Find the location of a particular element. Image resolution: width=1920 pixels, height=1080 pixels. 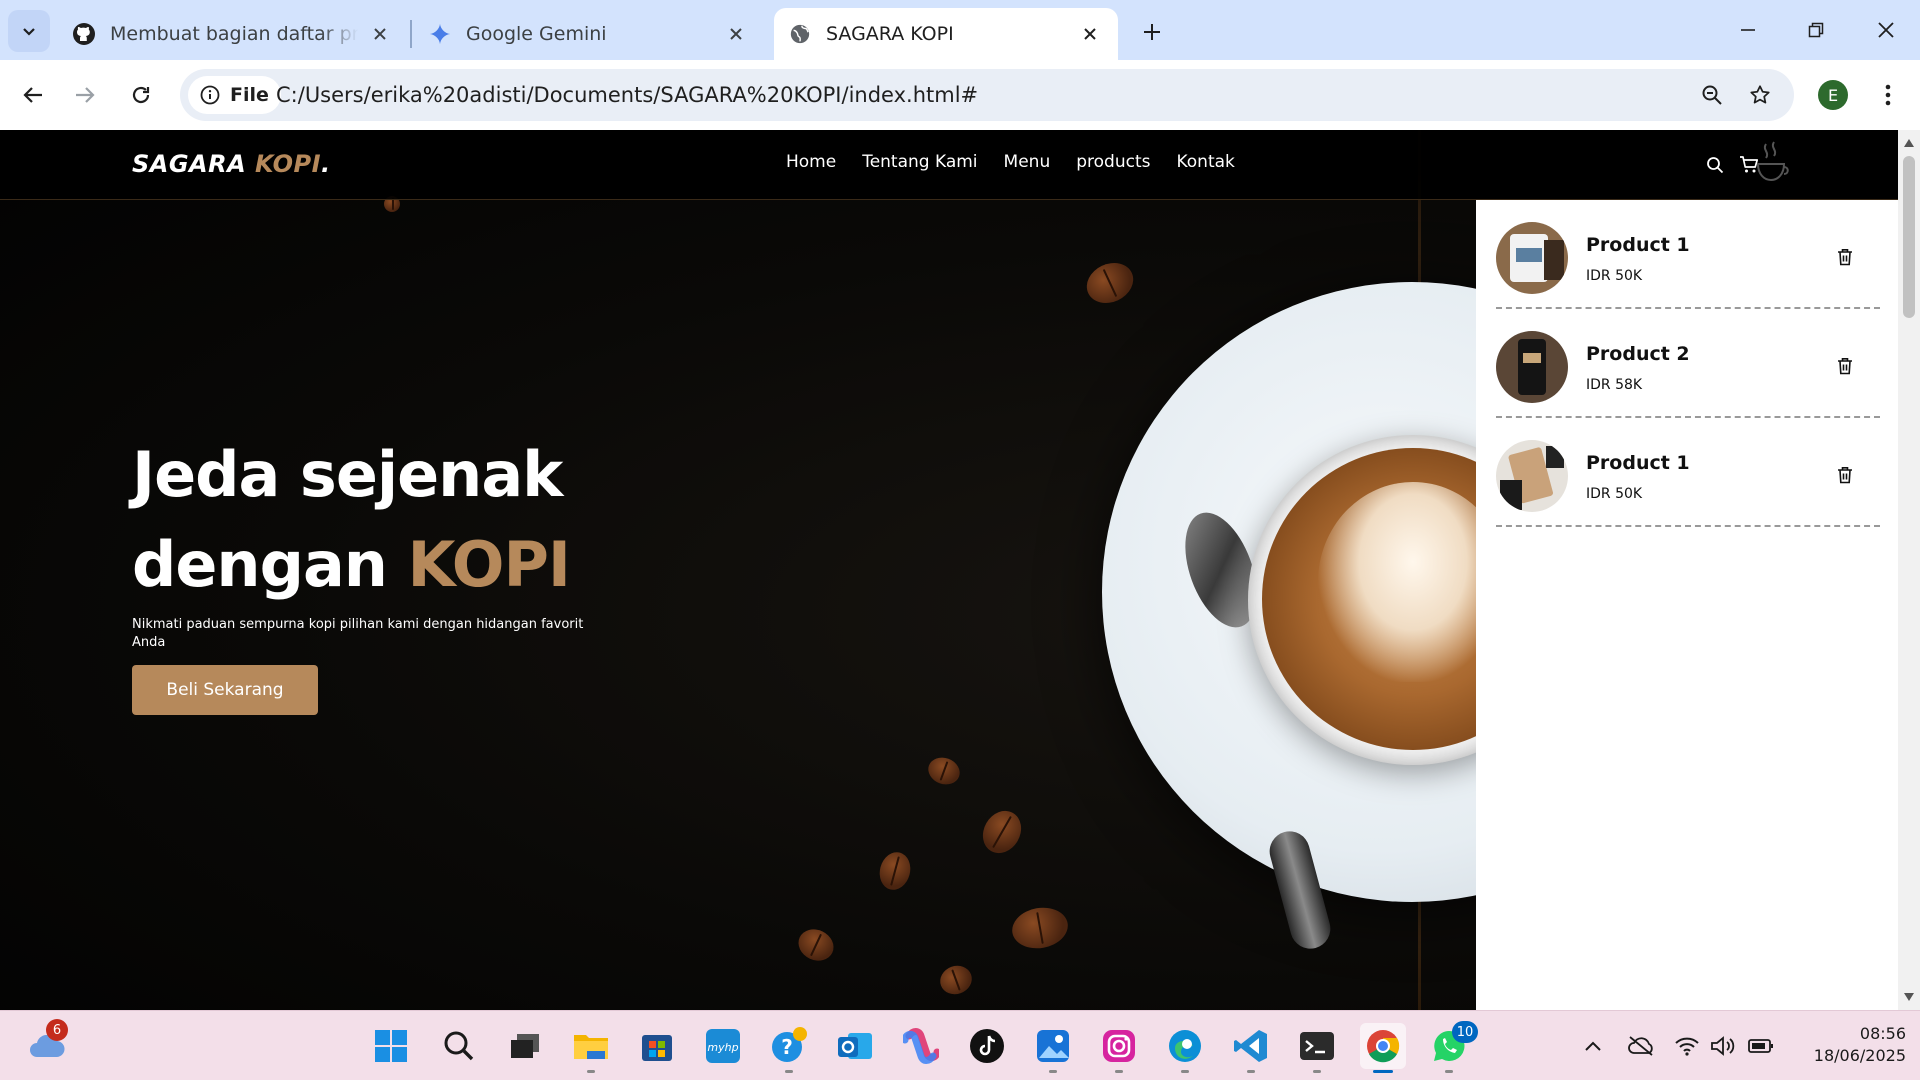

cart-item-name: Product 1 is located at coordinates (1638, 245).